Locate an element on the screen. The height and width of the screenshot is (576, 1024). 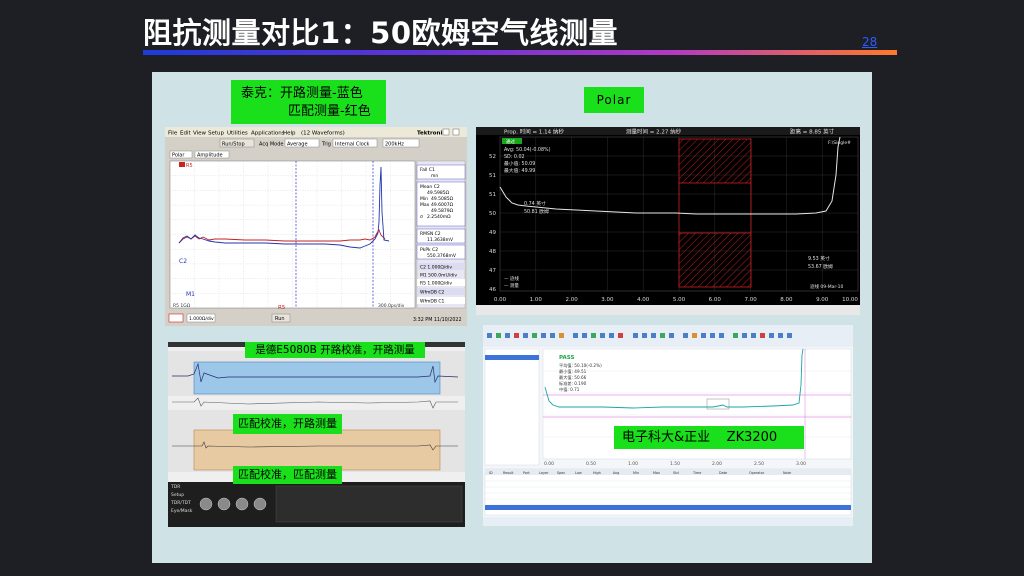
tek-close-button is located at coordinates (456, 132).